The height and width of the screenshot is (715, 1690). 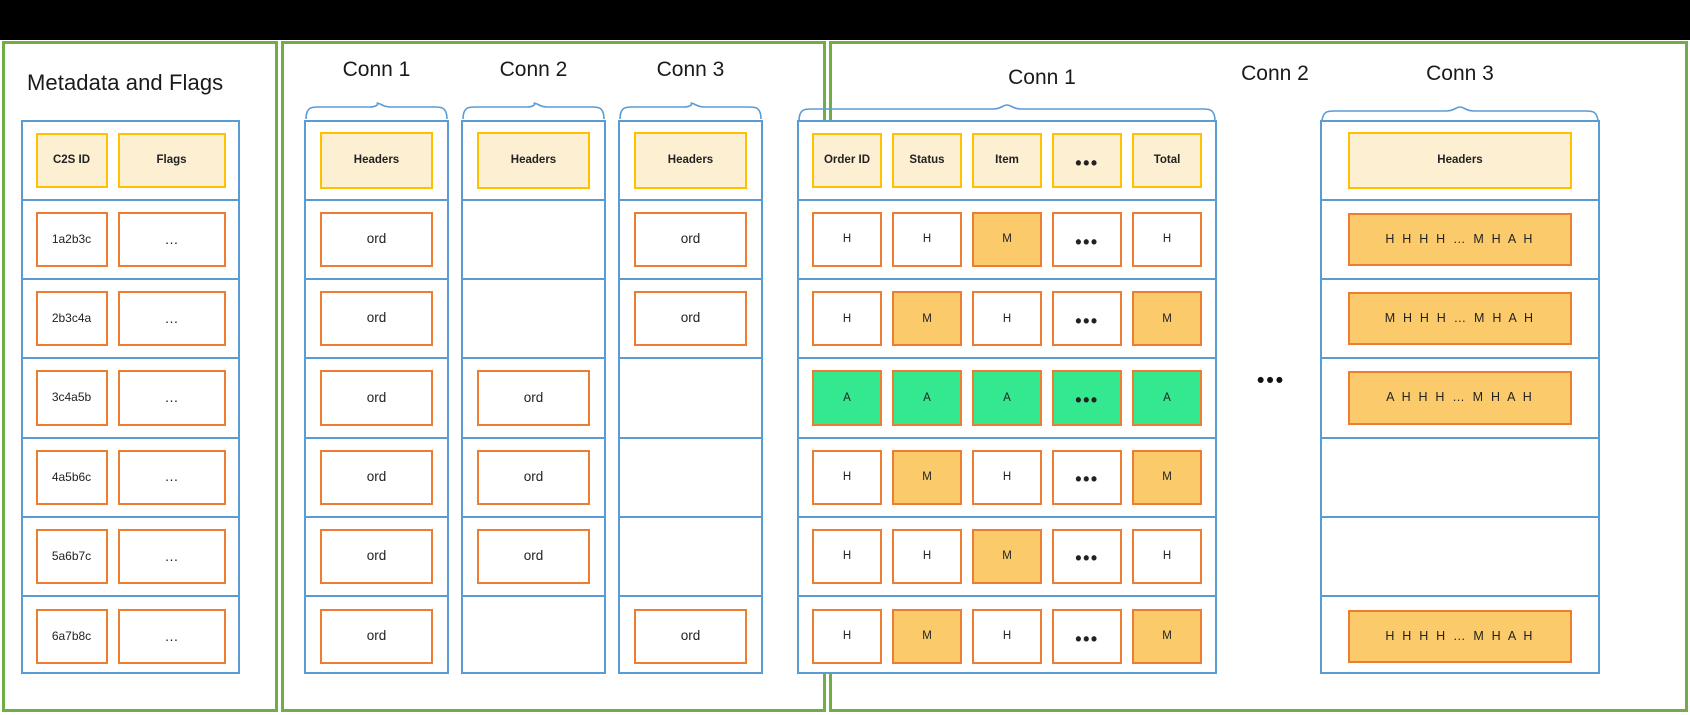 What do you see at coordinates (847, 161) in the screenshot?
I see `field-header: Order ID` at bounding box center [847, 161].